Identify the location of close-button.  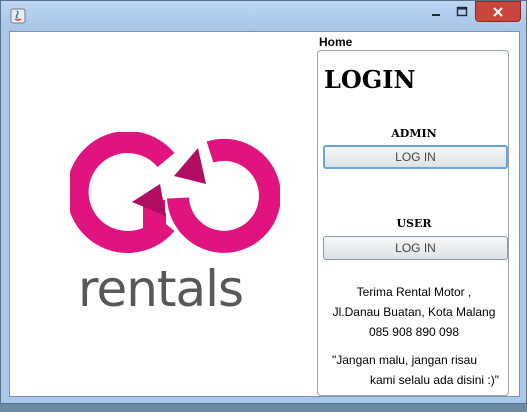
(498, 11).